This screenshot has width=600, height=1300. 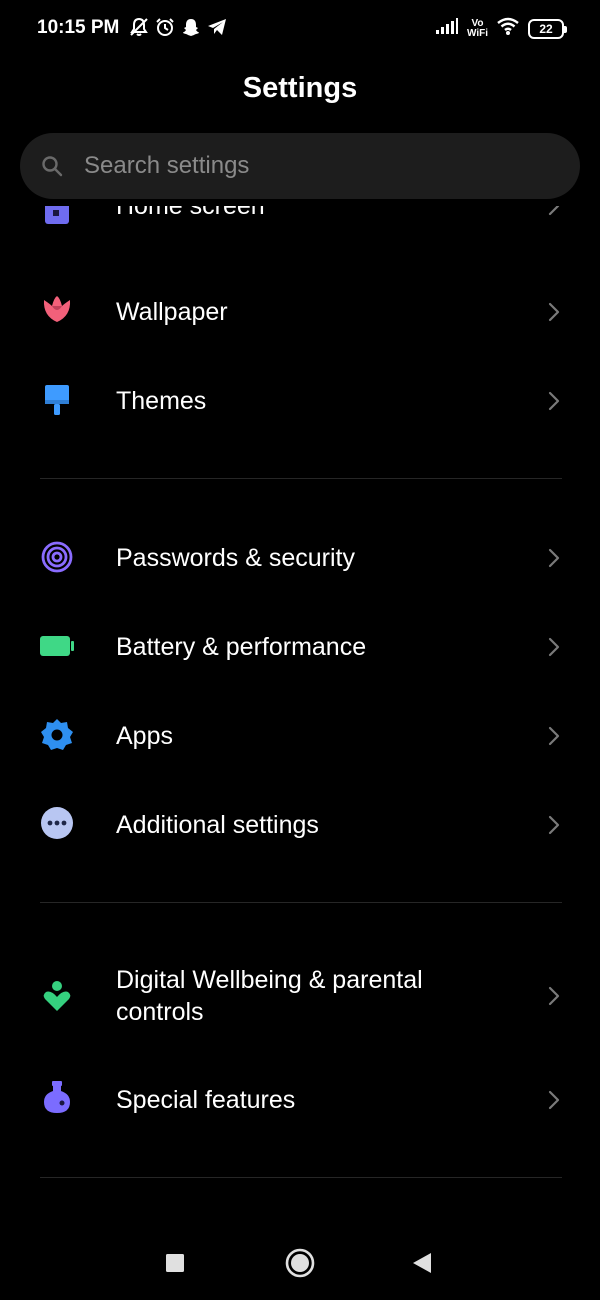 What do you see at coordinates (57, 646) in the screenshot?
I see `battery-icon` at bounding box center [57, 646].